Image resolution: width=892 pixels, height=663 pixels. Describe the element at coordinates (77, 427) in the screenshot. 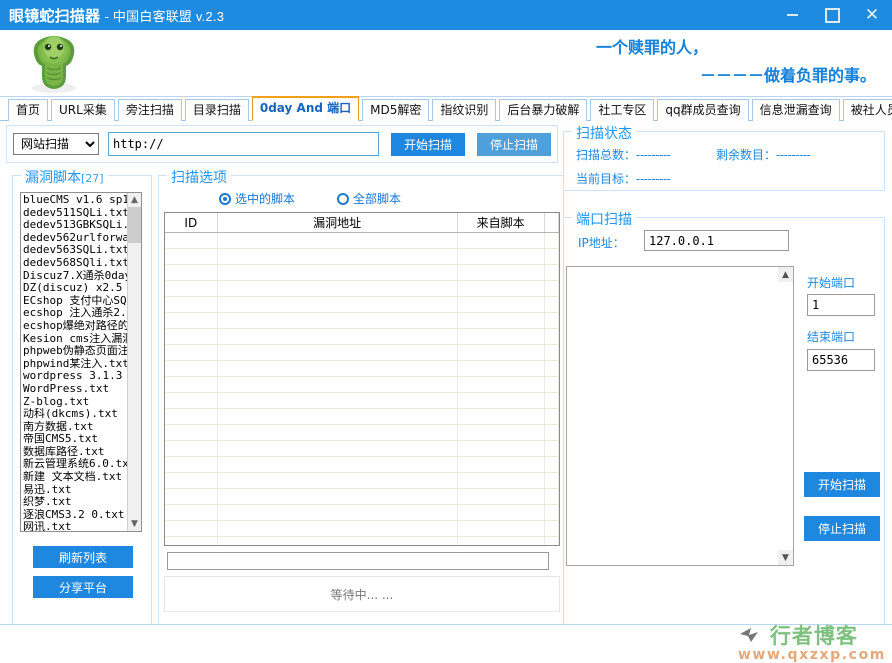

I see `script-list-item: 南方数据.txt` at that location.